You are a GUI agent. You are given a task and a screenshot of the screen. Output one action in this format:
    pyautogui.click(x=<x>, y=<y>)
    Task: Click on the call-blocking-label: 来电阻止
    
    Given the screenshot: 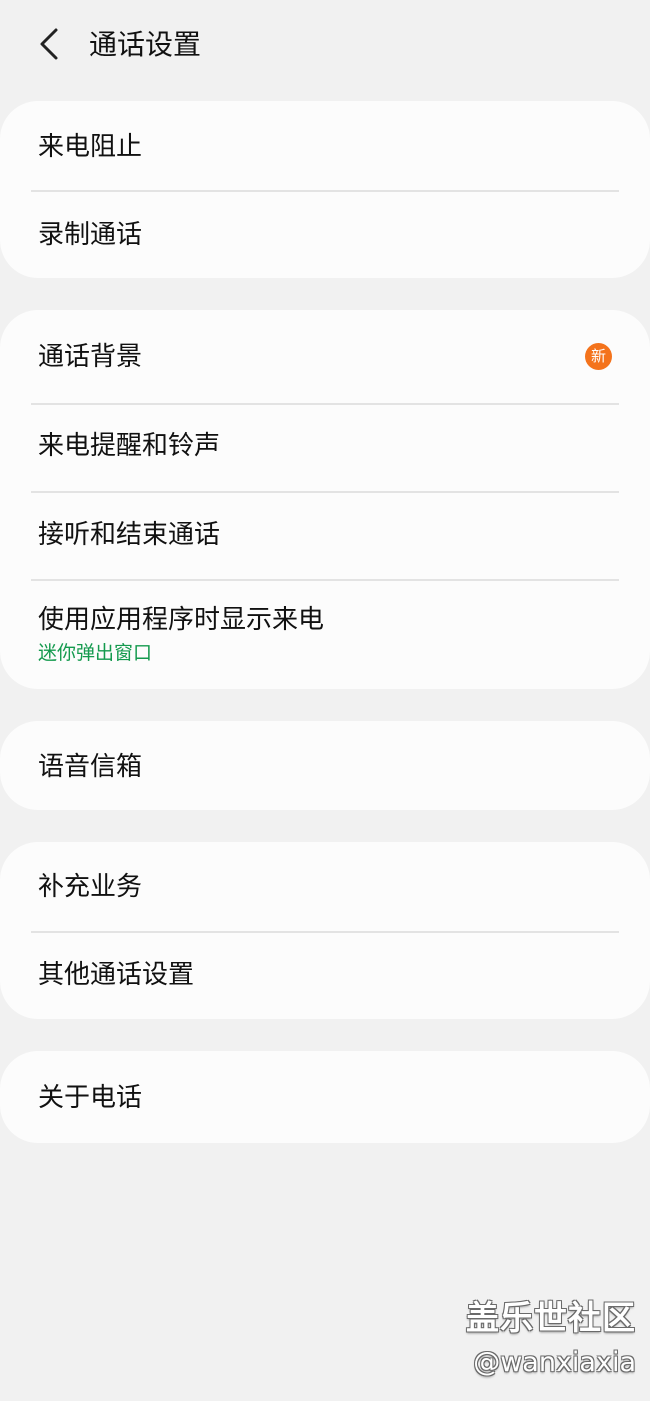 What is the action you would take?
    pyautogui.click(x=90, y=147)
    